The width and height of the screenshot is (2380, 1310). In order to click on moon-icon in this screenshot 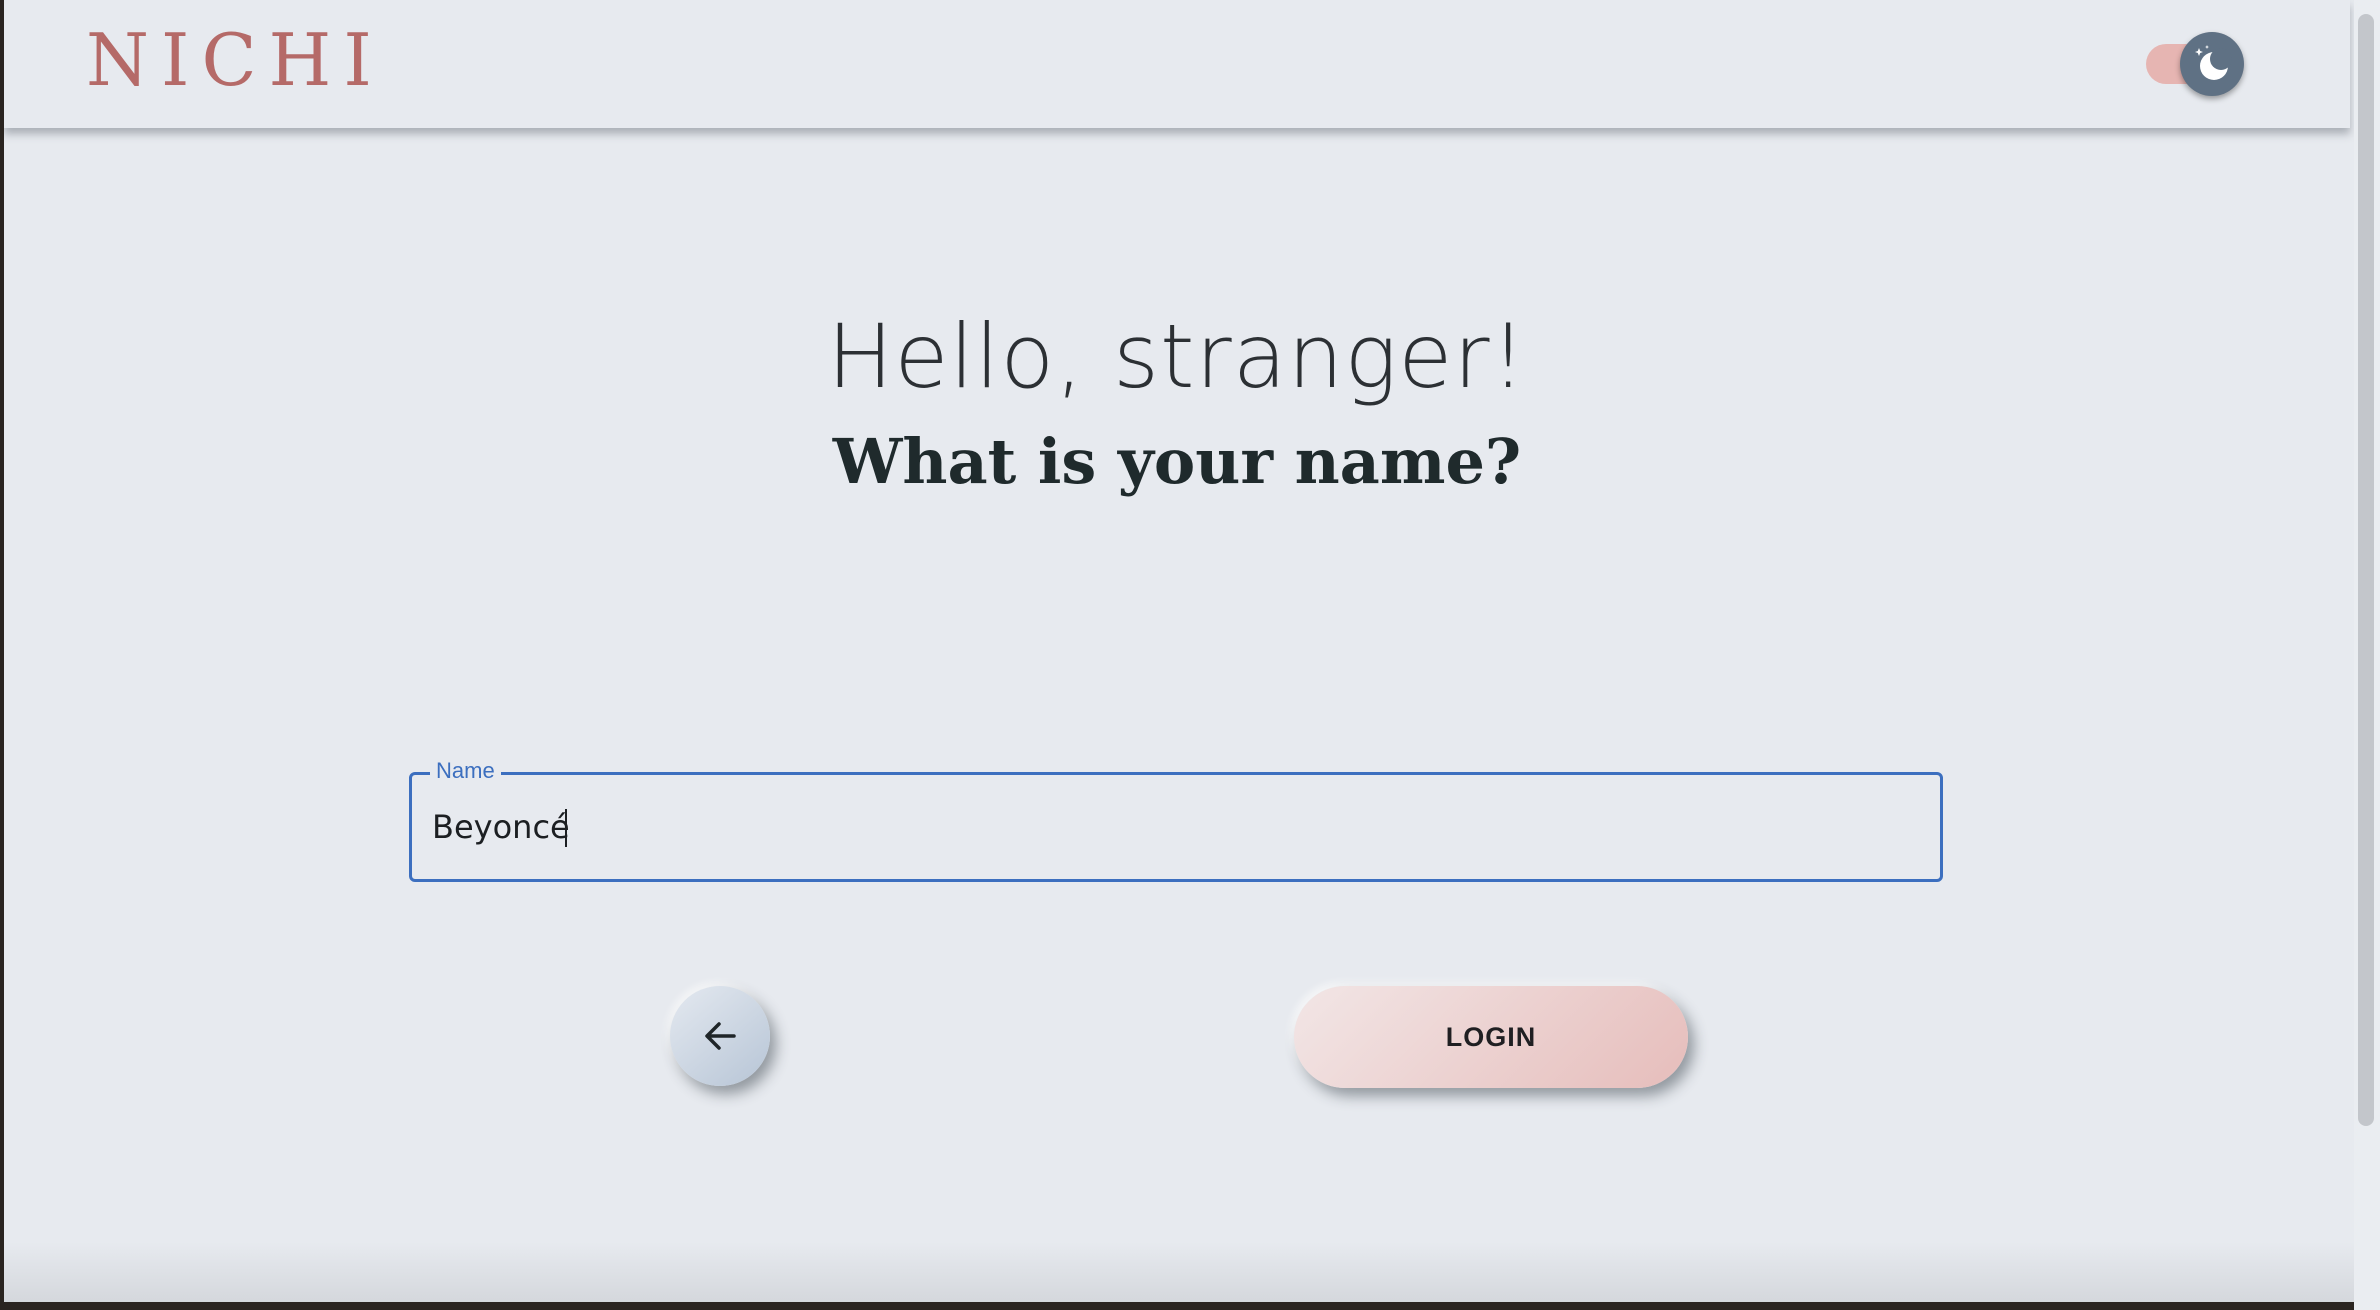, I will do `click(2213, 62)`.